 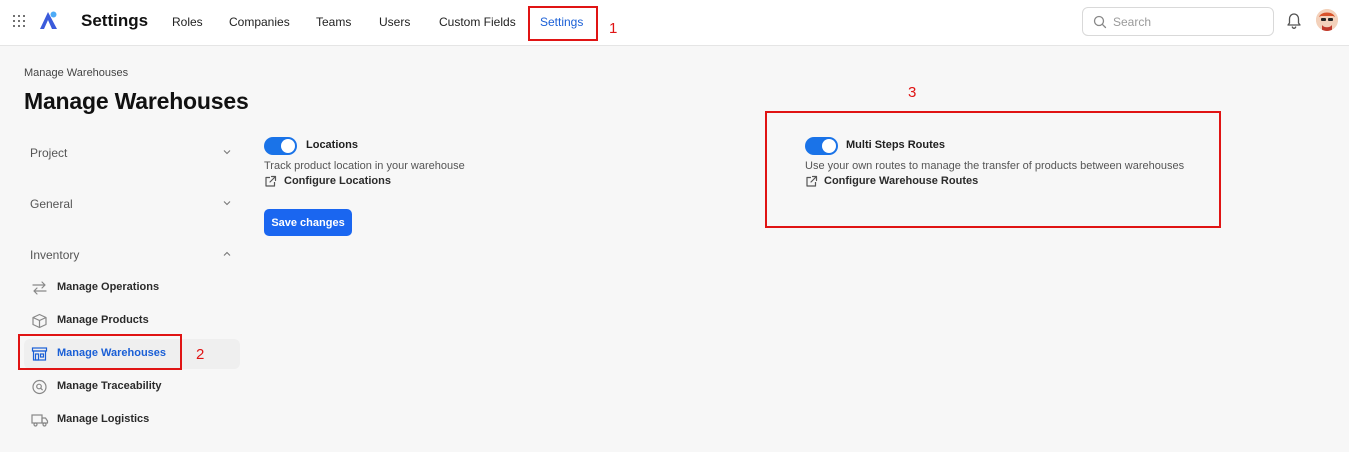 What do you see at coordinates (613, 28) in the screenshot?
I see `annotation-number-1: 1` at bounding box center [613, 28].